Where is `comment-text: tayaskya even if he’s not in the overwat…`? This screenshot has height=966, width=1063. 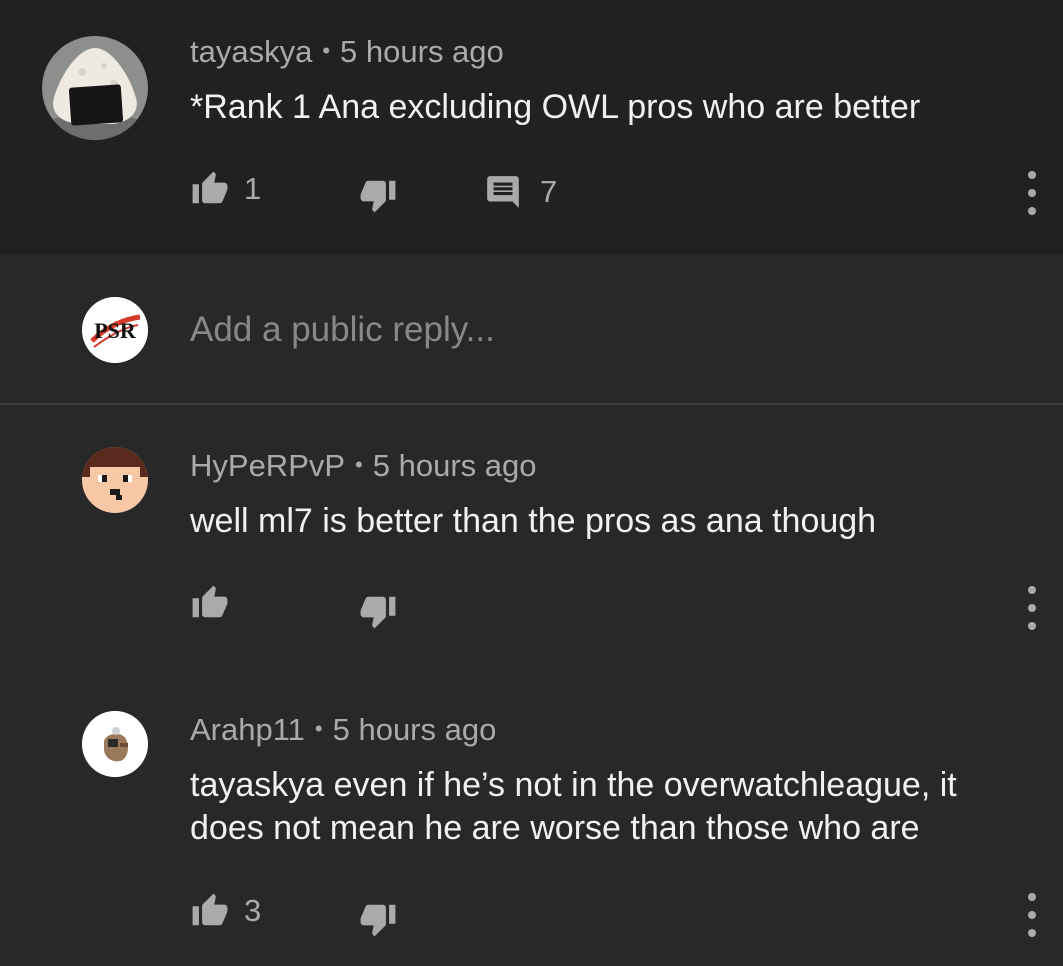
comment-text: tayaskya even if he’s not in the overwat… is located at coordinates (610, 807).